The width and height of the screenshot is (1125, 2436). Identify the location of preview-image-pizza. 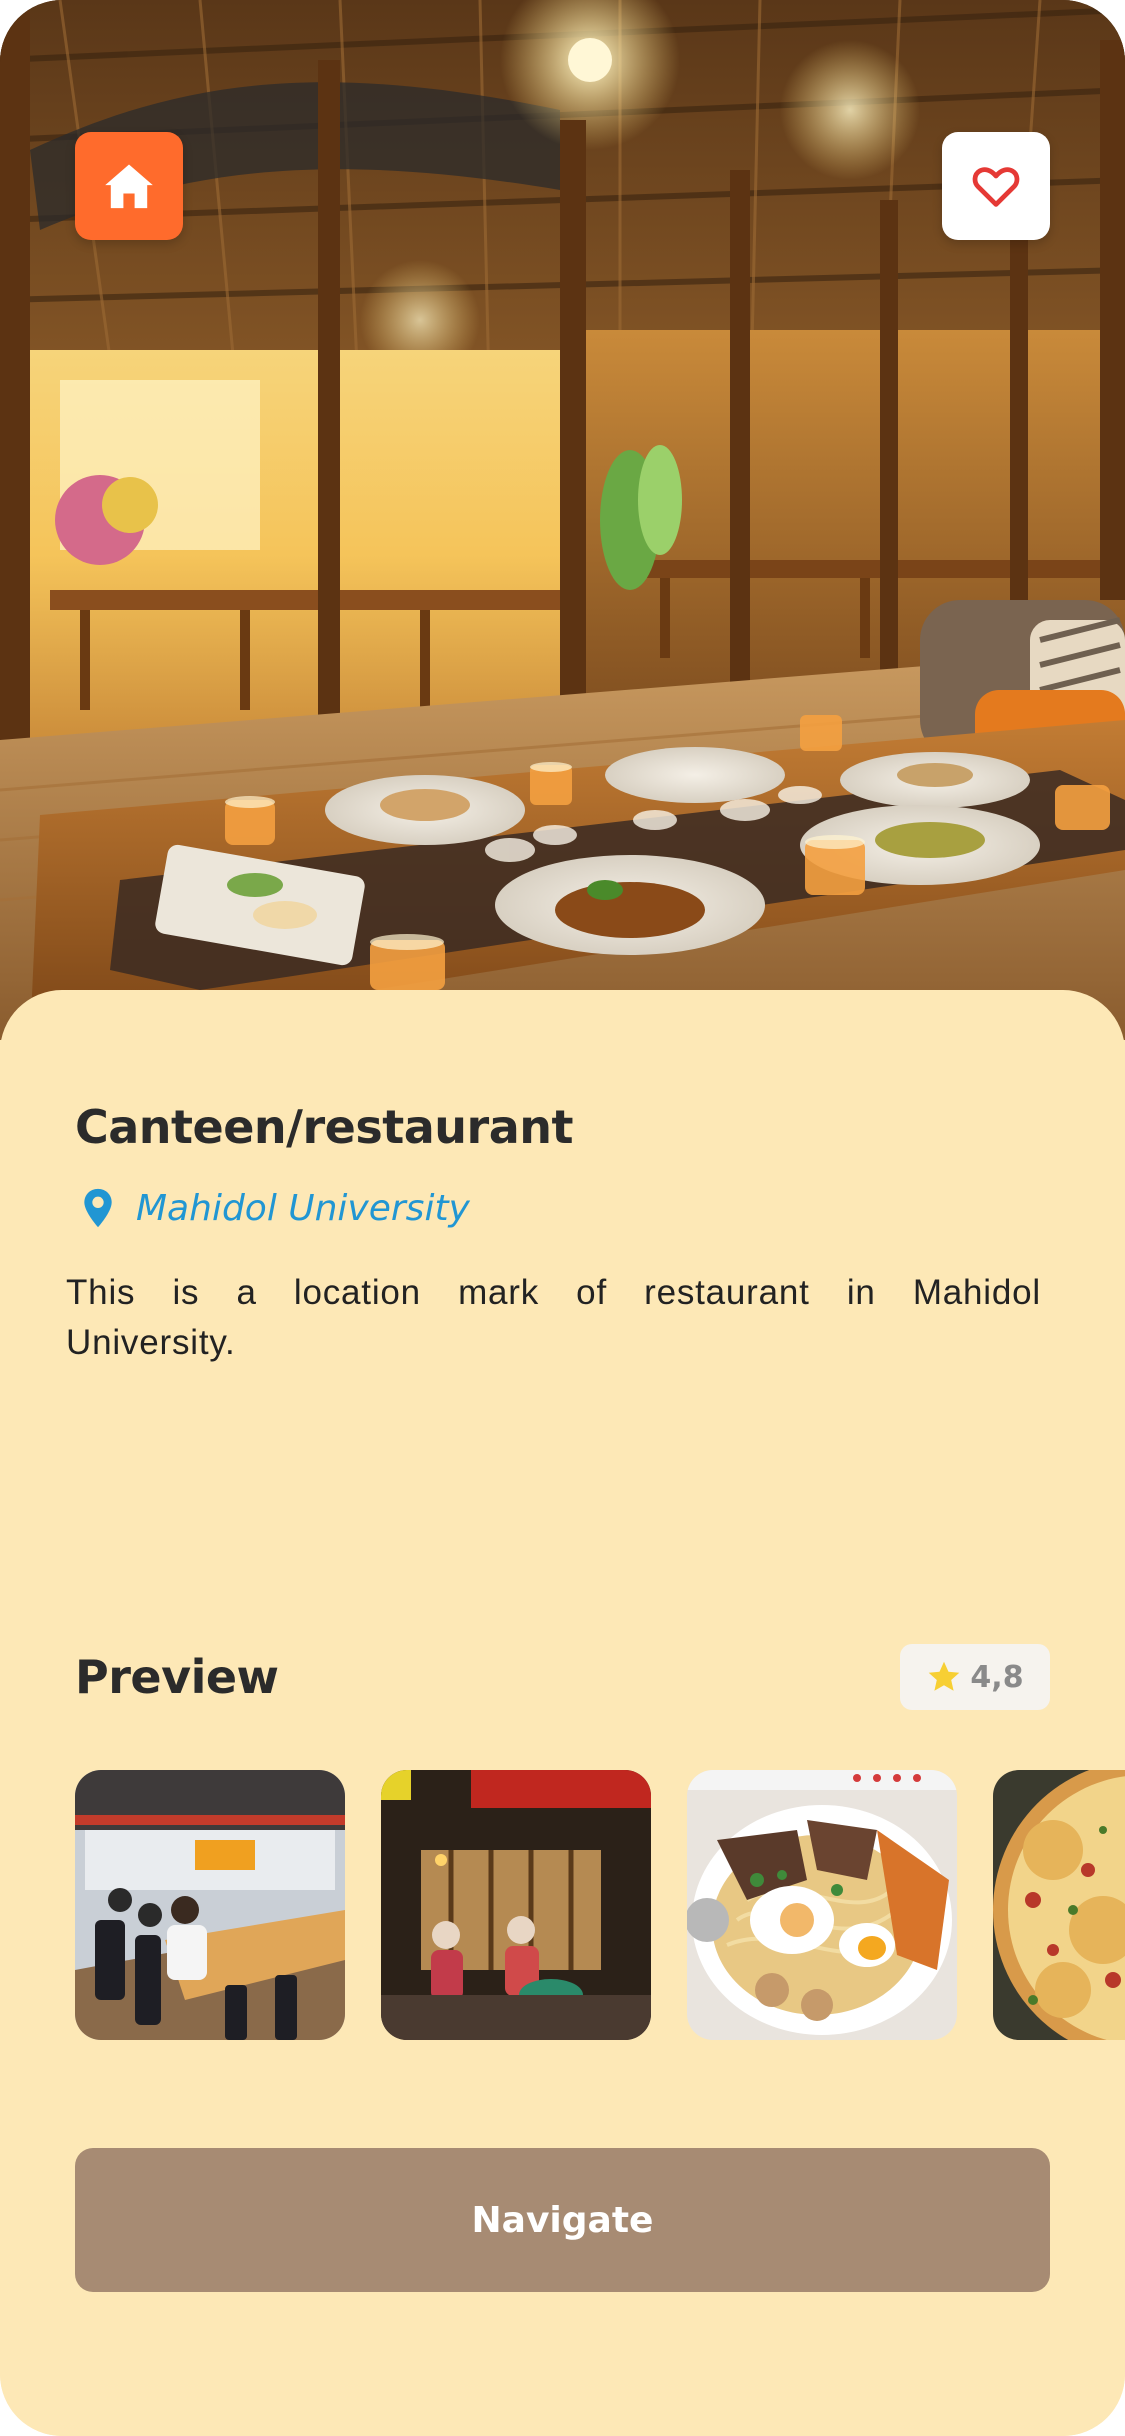
(1059, 1905).